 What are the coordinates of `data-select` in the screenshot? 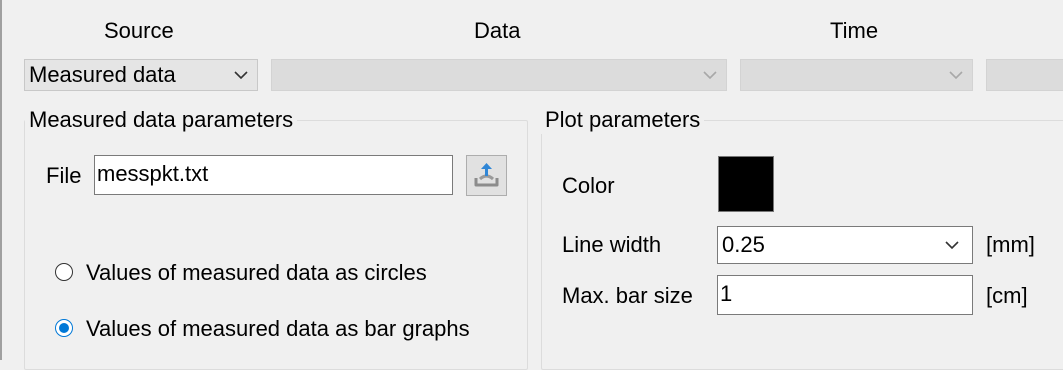 It's located at (499, 75).